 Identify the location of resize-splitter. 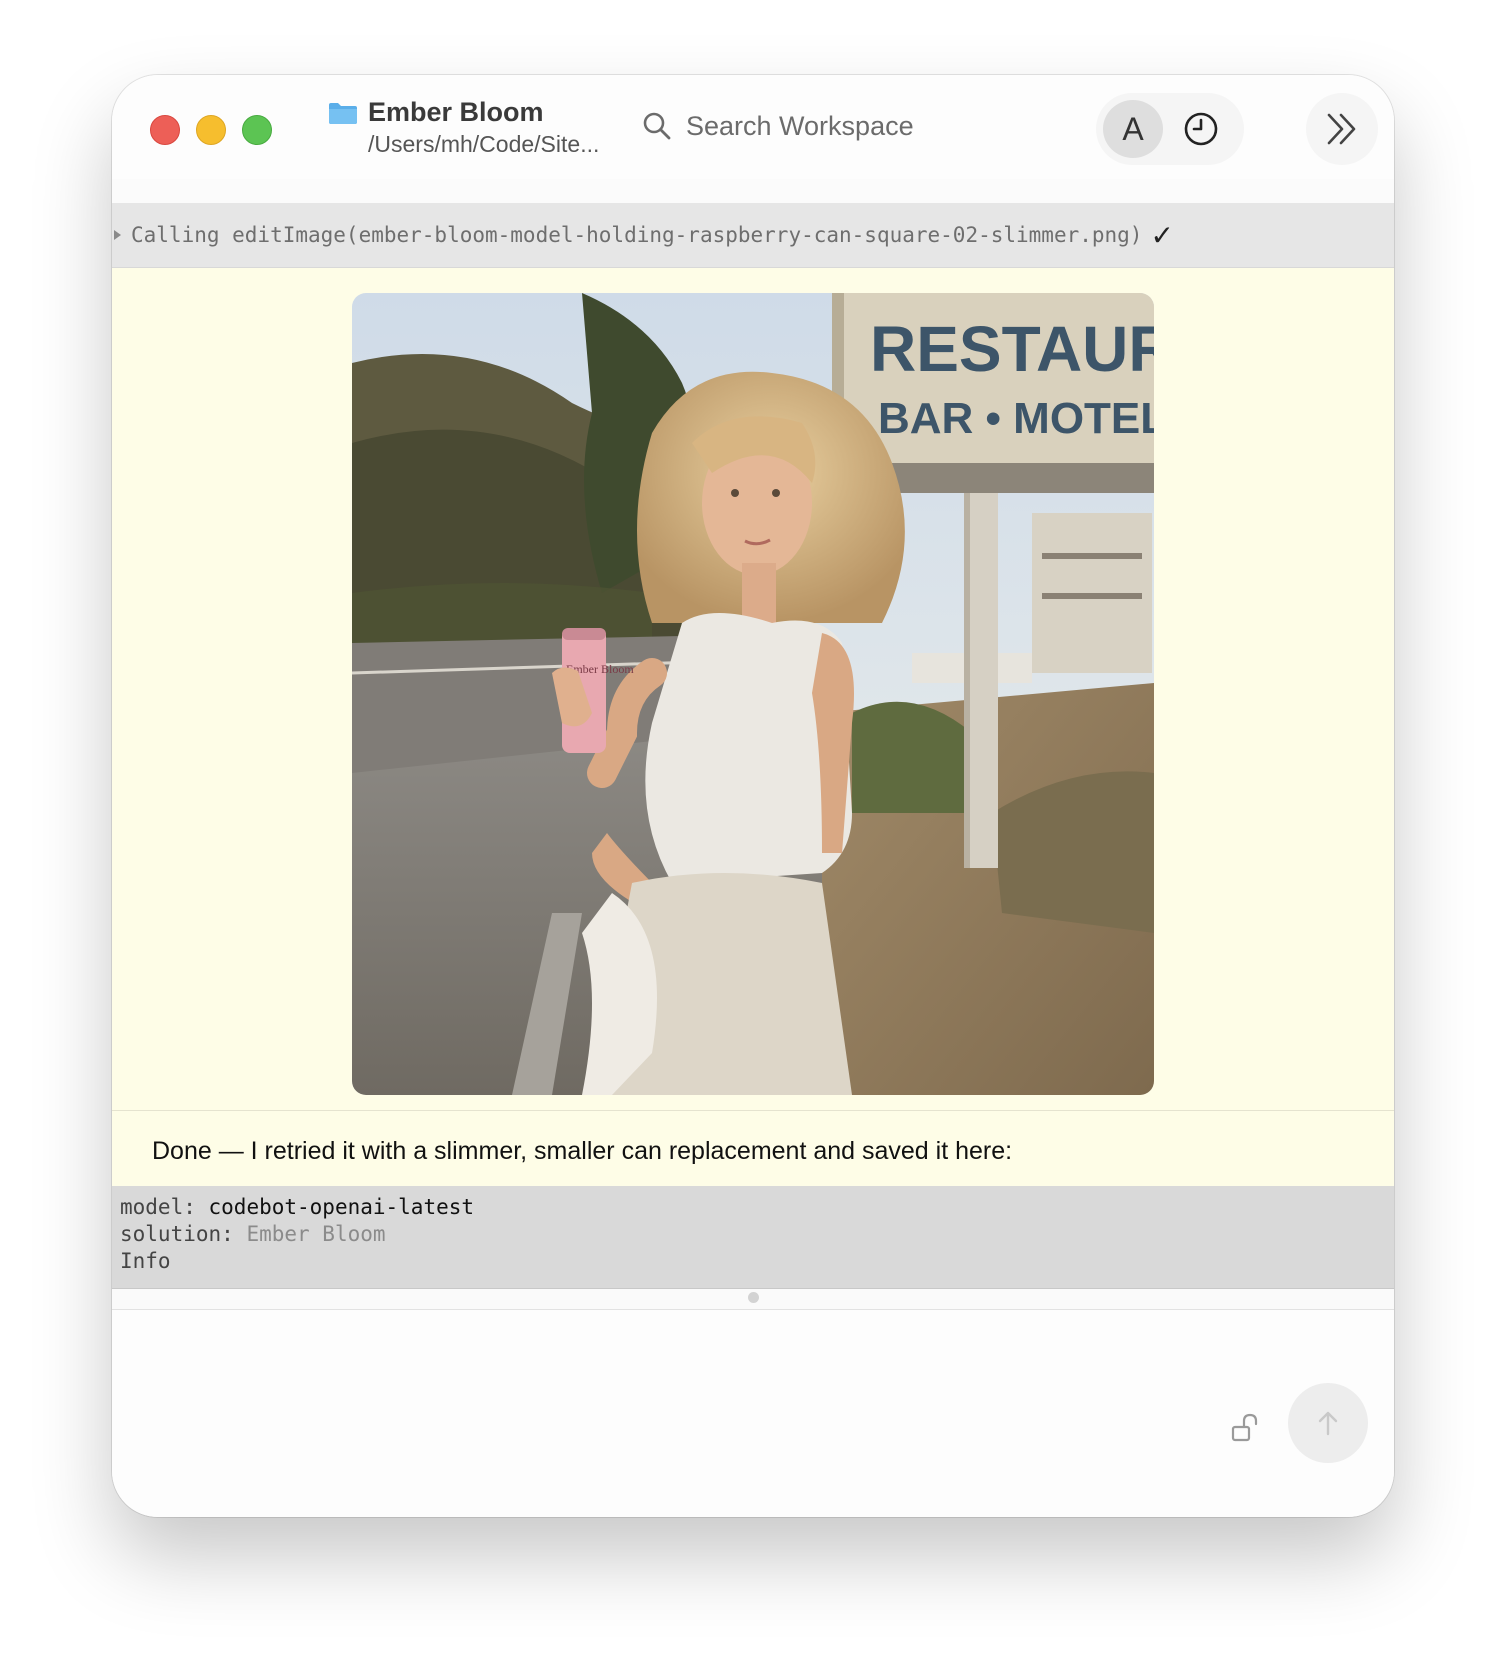
(753, 1299).